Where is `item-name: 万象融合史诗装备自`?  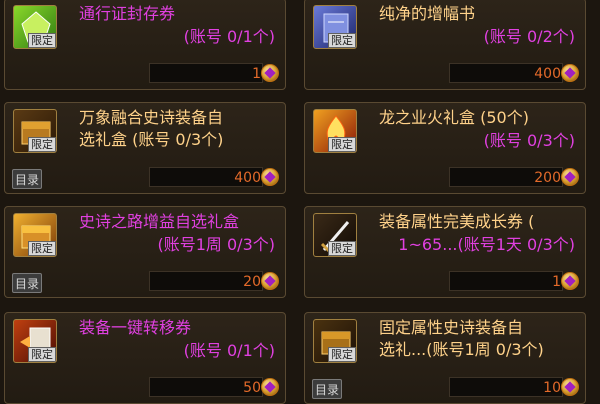 item-name: 万象融合史诗装备自 is located at coordinates (151, 117).